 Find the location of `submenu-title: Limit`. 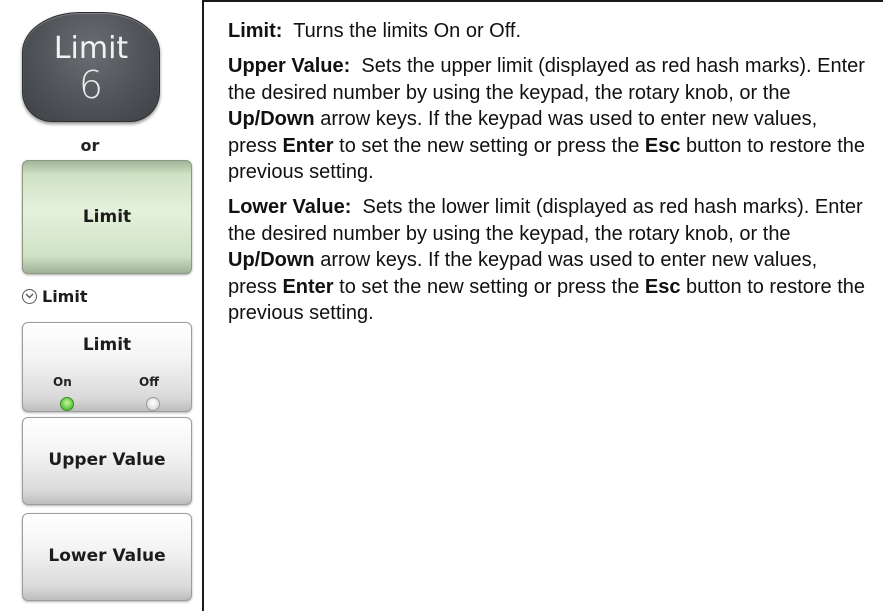

submenu-title: Limit is located at coordinates (54, 296).